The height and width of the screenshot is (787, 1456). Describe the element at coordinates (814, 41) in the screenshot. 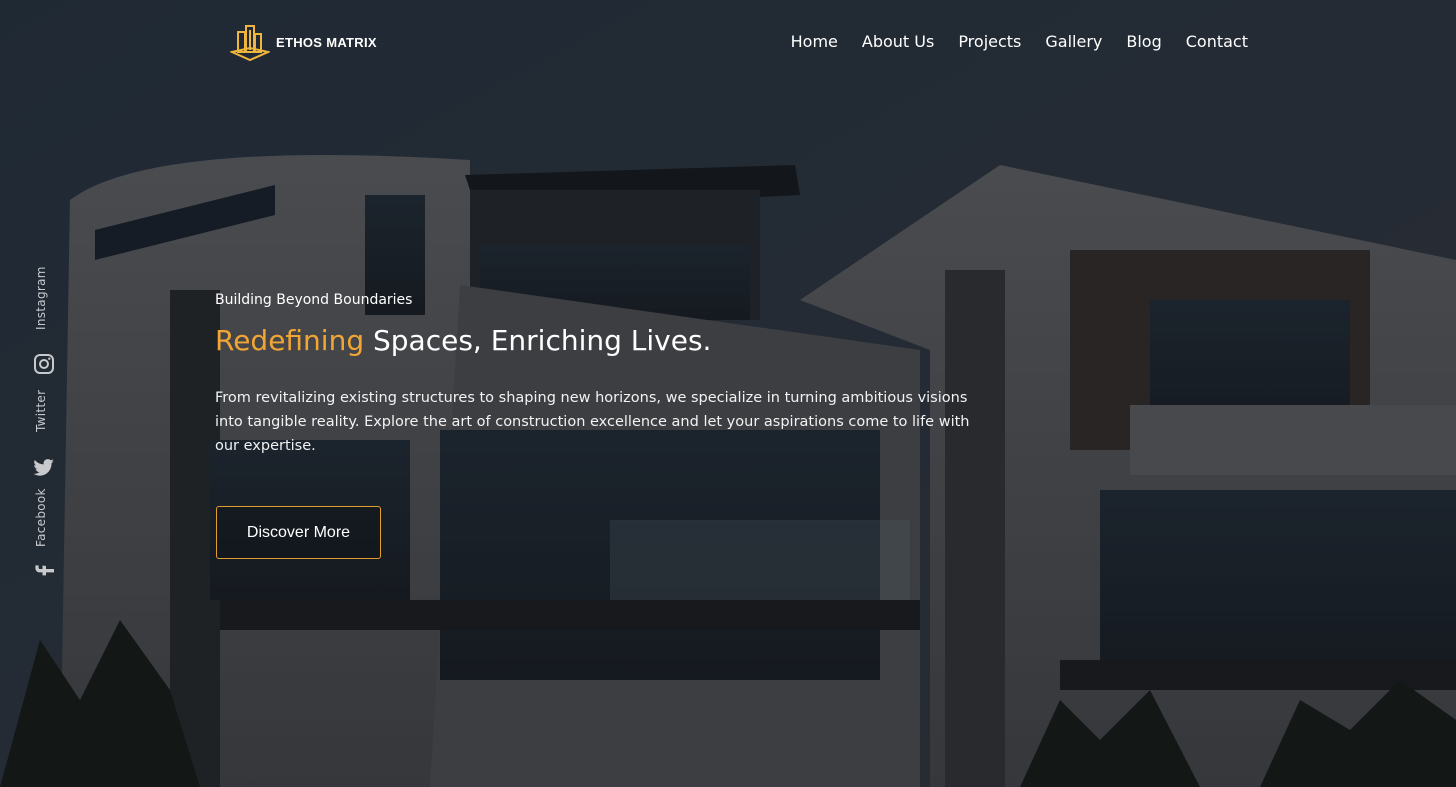

I see `nav-home: Home` at that location.